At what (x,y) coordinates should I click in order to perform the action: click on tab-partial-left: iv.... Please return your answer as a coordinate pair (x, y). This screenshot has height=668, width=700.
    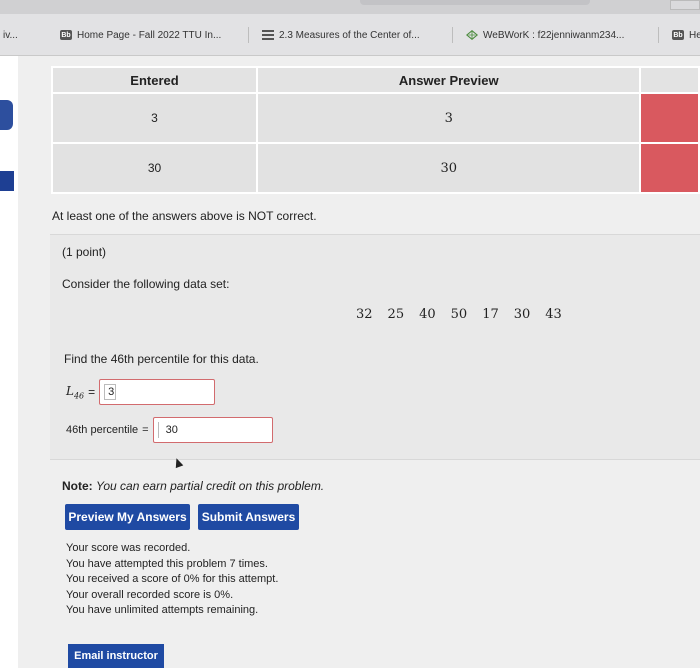
    Looking at the image, I should click on (10, 35).